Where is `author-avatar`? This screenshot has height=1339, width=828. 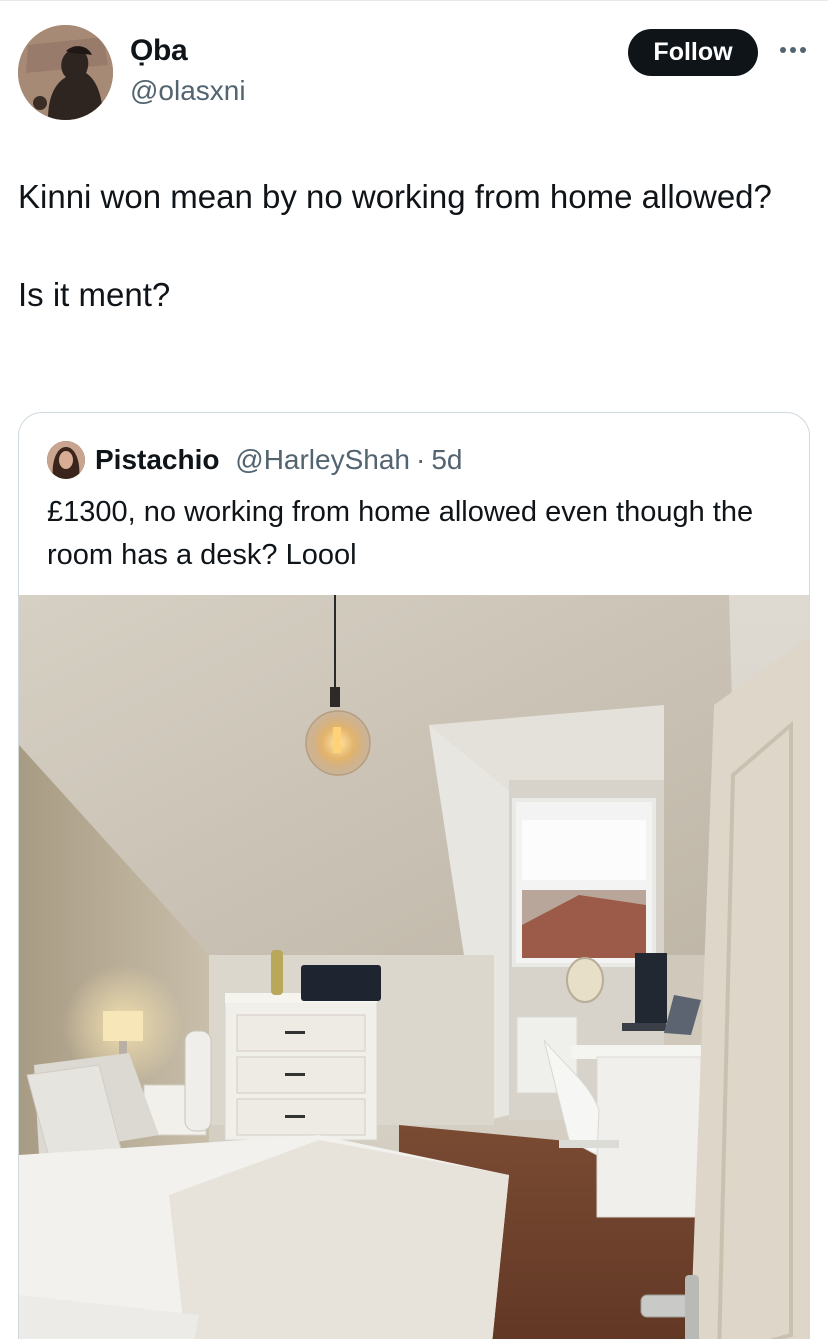 author-avatar is located at coordinates (65, 72).